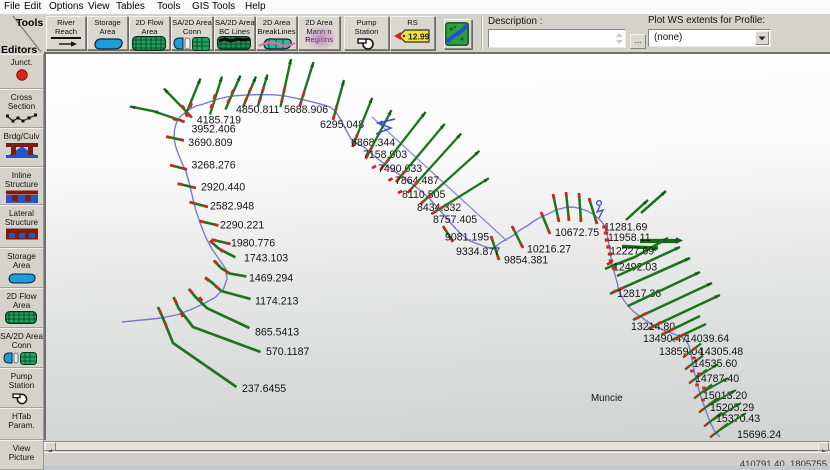  I want to click on svg-text: 2582.948, so click(232, 207).